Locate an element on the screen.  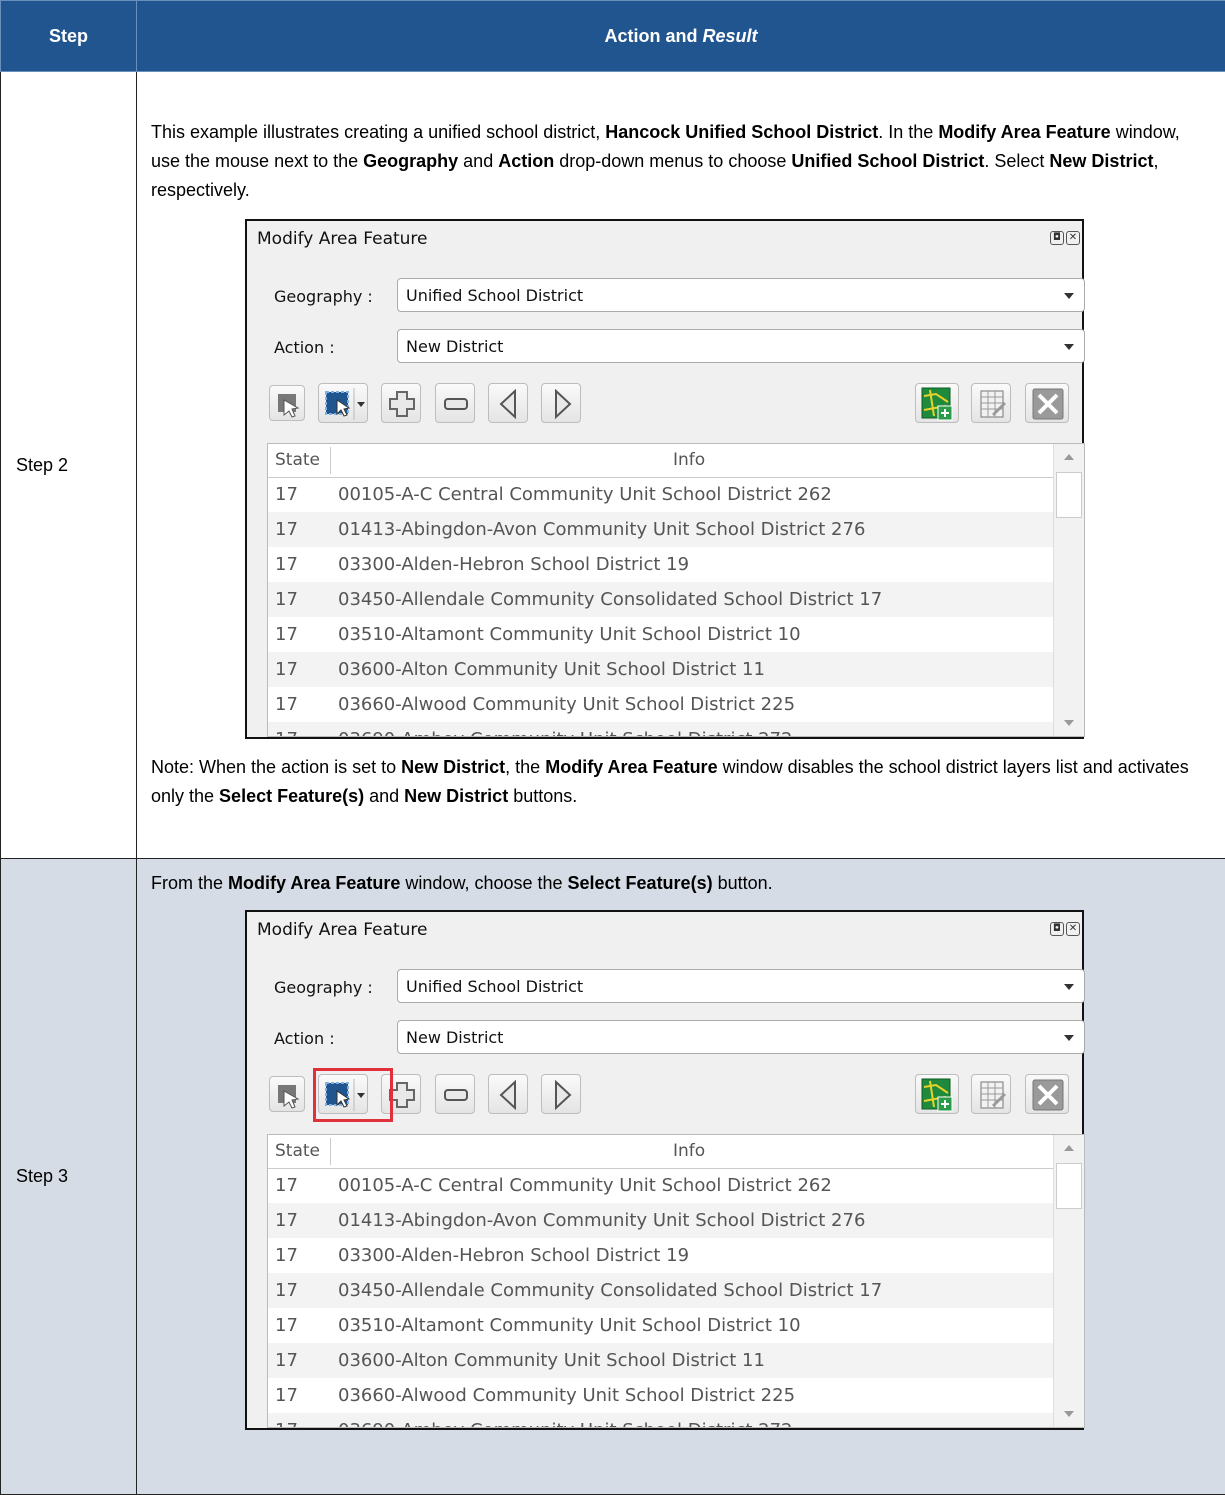
text-run: drop-down menus to choose is located at coordinates (672, 161).